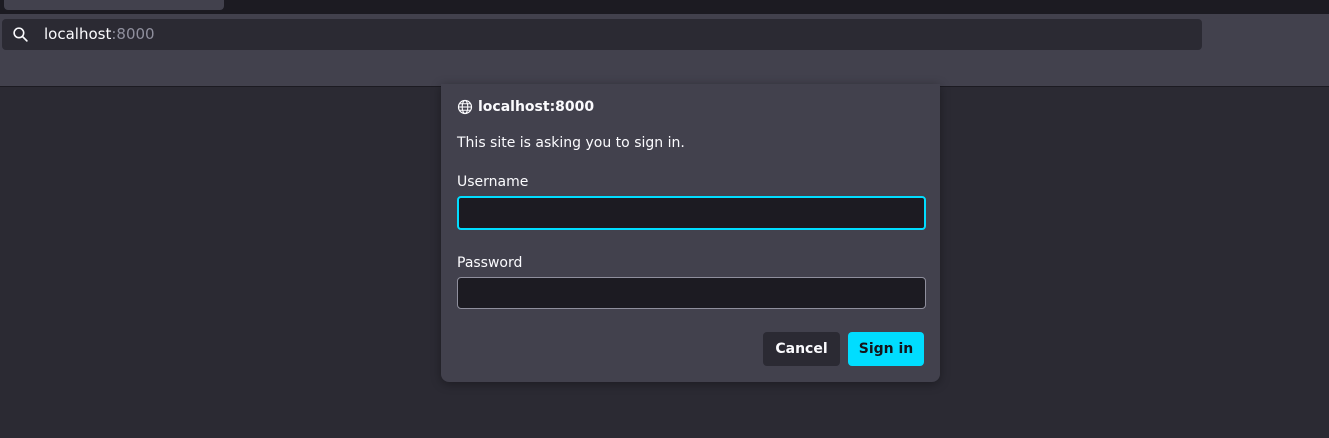 This screenshot has width=1329, height=438. What do you see at coordinates (490, 263) in the screenshot?
I see `password-label: Password` at bounding box center [490, 263].